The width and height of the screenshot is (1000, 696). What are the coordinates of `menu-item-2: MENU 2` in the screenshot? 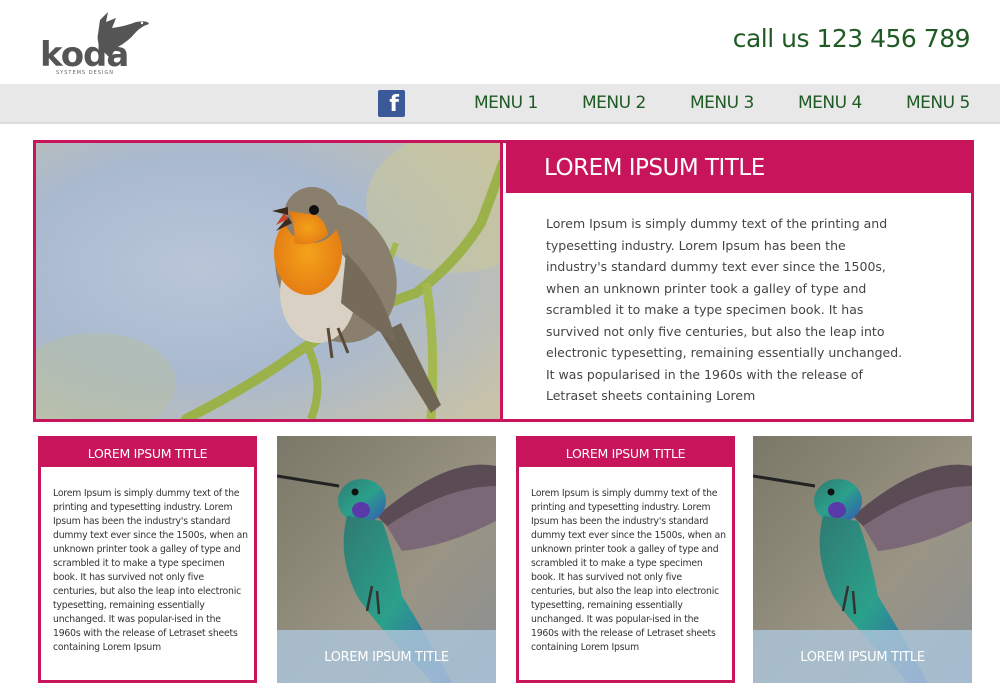 It's located at (614, 103).